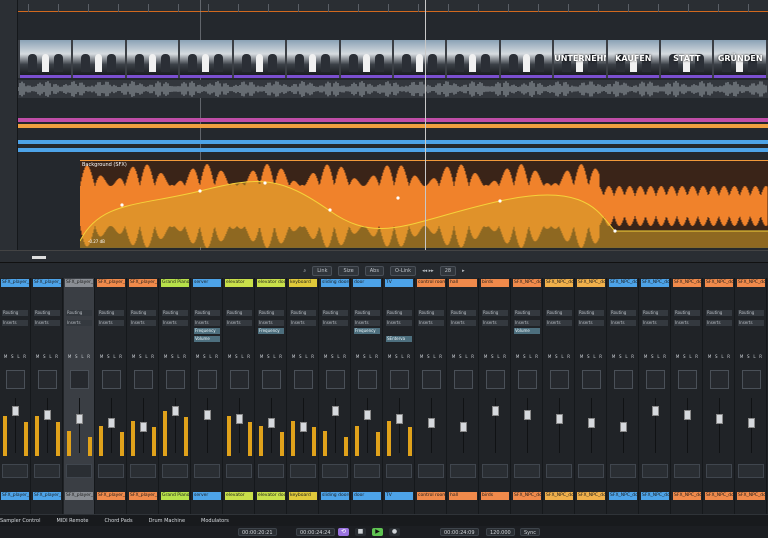 This screenshot has height=538, width=768. I want to click on channel-bottom-name: keyboard, so click(303, 496).